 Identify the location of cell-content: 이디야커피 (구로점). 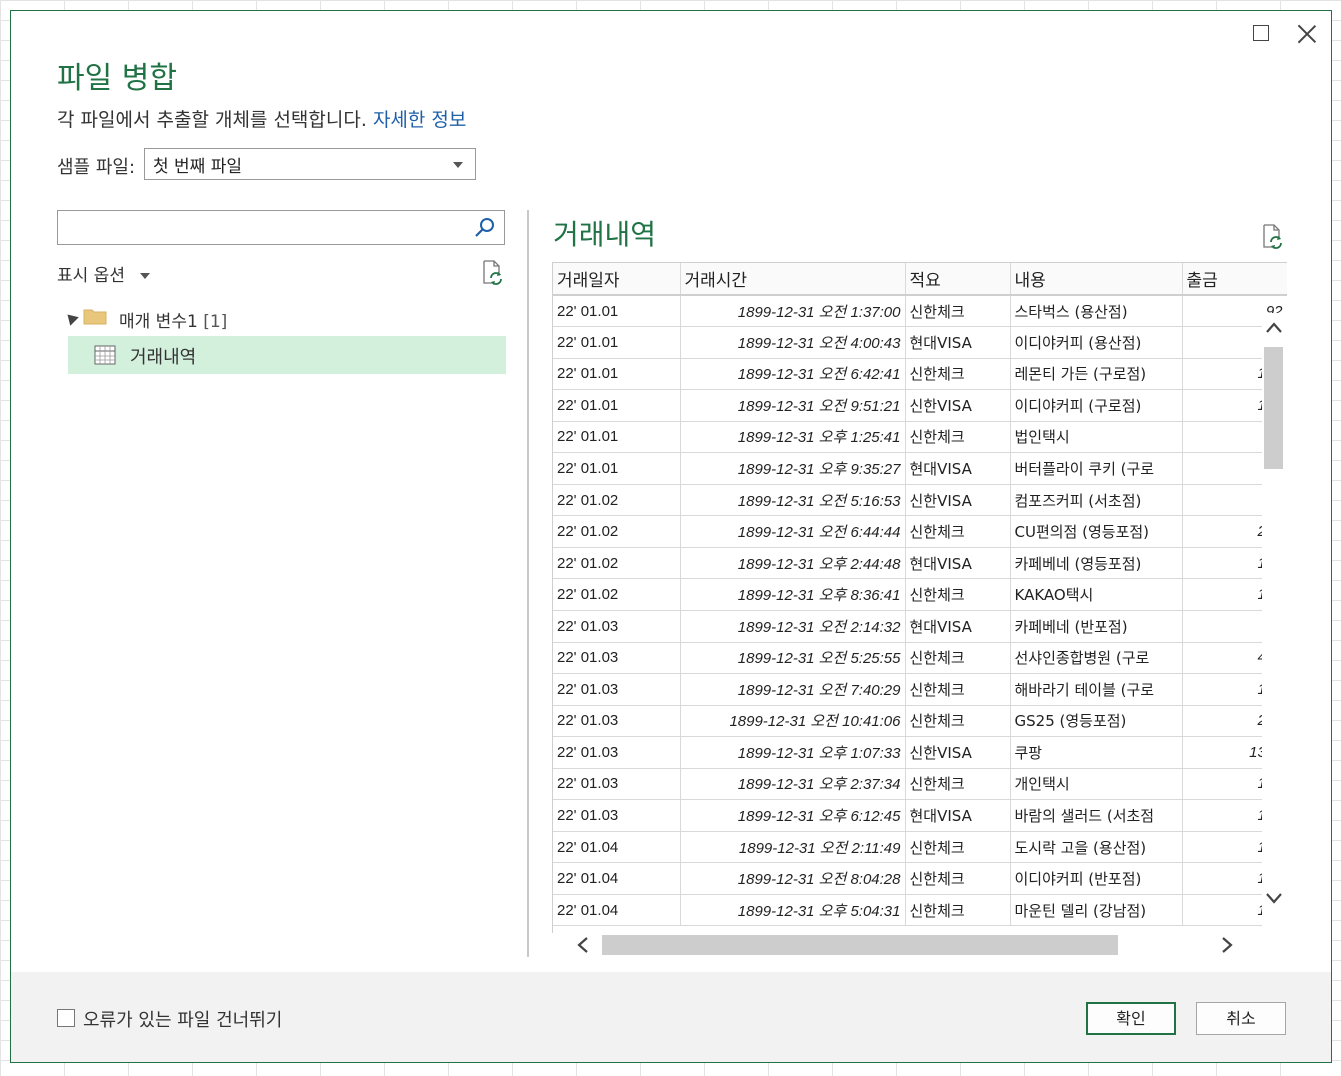
(1096, 405).